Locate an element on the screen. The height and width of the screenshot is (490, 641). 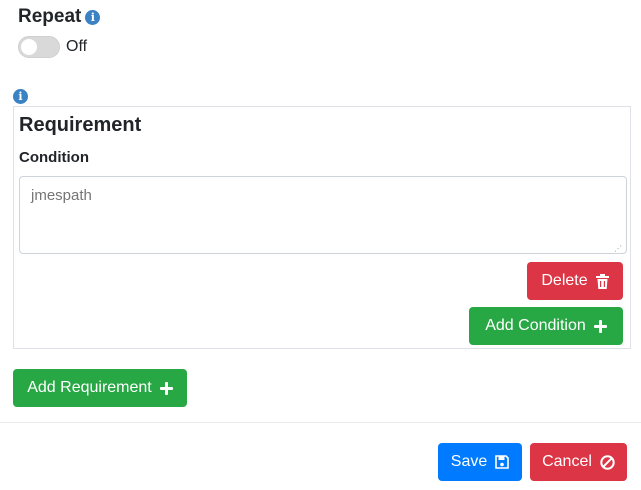
add-requirement-button: Add Requirement is located at coordinates (100, 388).